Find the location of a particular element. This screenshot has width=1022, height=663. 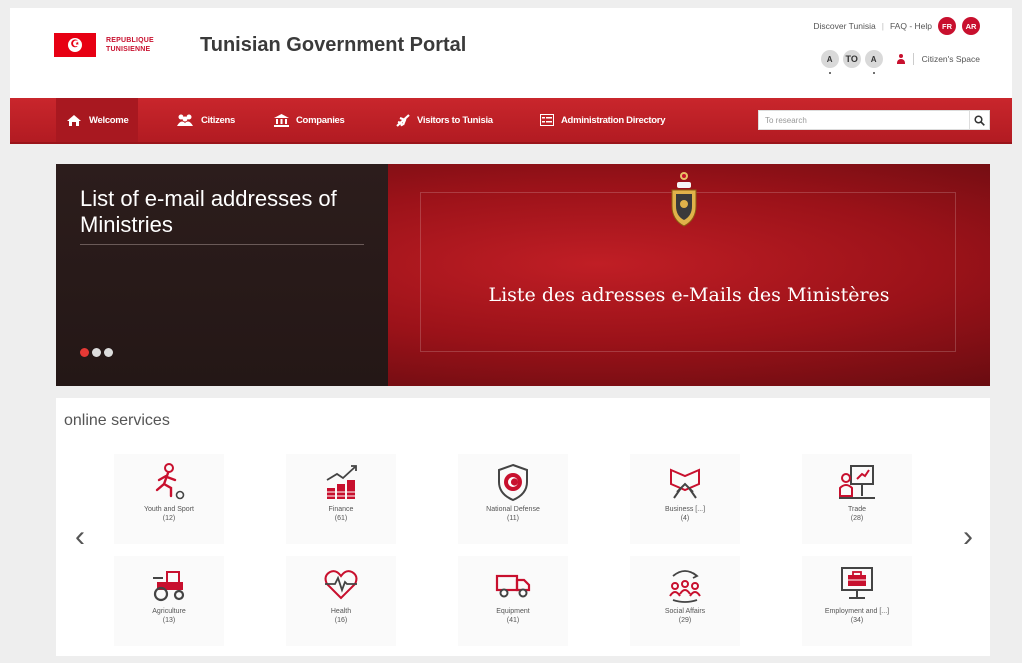

service-tile-youth-sport: Youth and Sport (12) is located at coordinates (169, 499).